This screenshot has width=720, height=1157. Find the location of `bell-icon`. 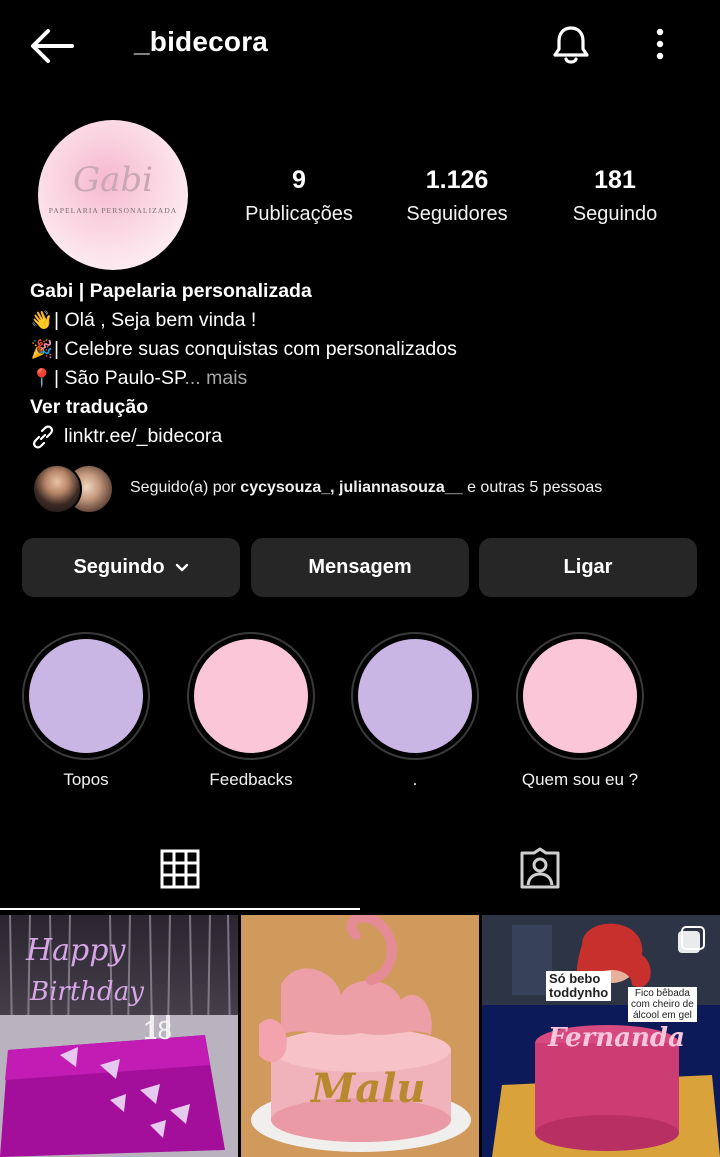

bell-icon is located at coordinates (571, 45).